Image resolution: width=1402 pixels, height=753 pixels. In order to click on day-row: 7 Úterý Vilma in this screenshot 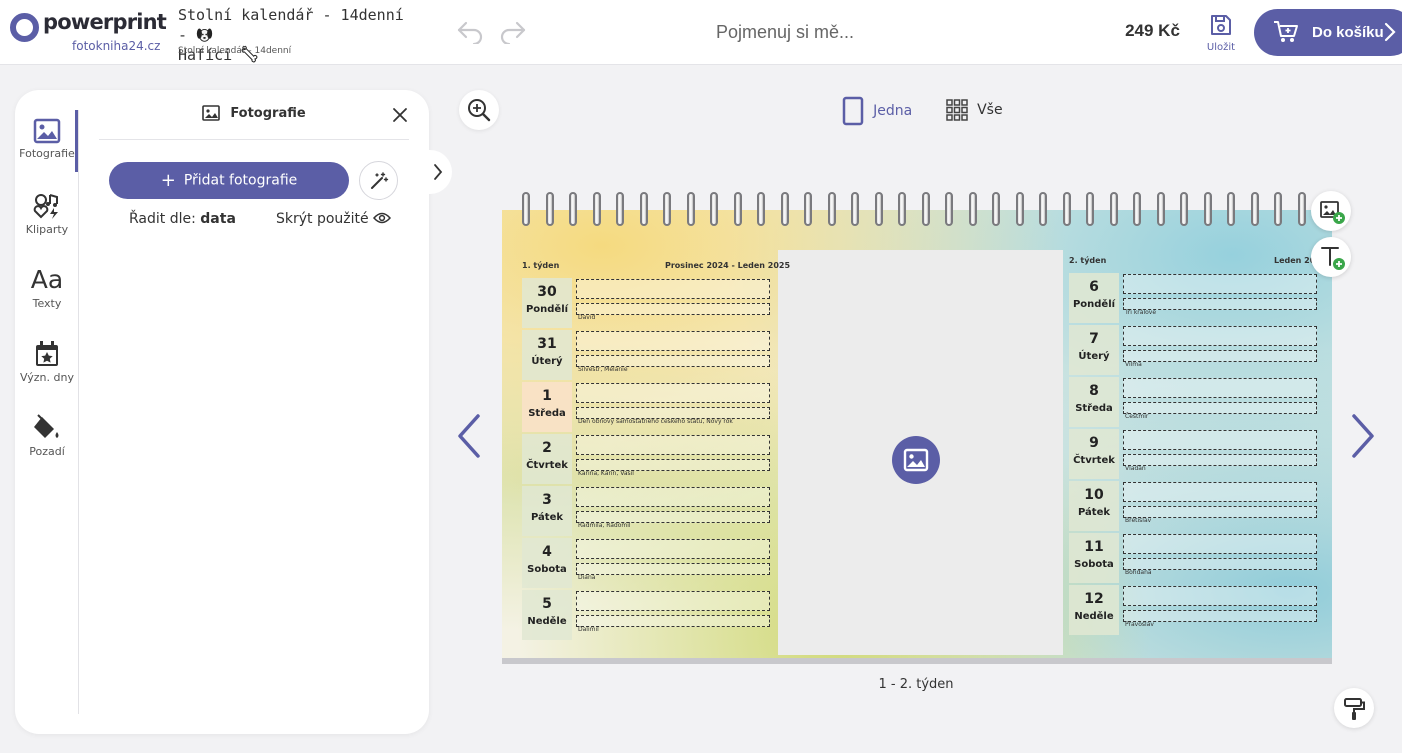, I will do `click(1193, 350)`.